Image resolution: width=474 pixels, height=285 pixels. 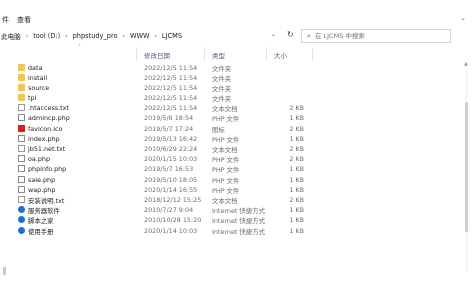 I want to click on column-headers: ˄ 修改日期 类型 大小, so click(x=243, y=52).